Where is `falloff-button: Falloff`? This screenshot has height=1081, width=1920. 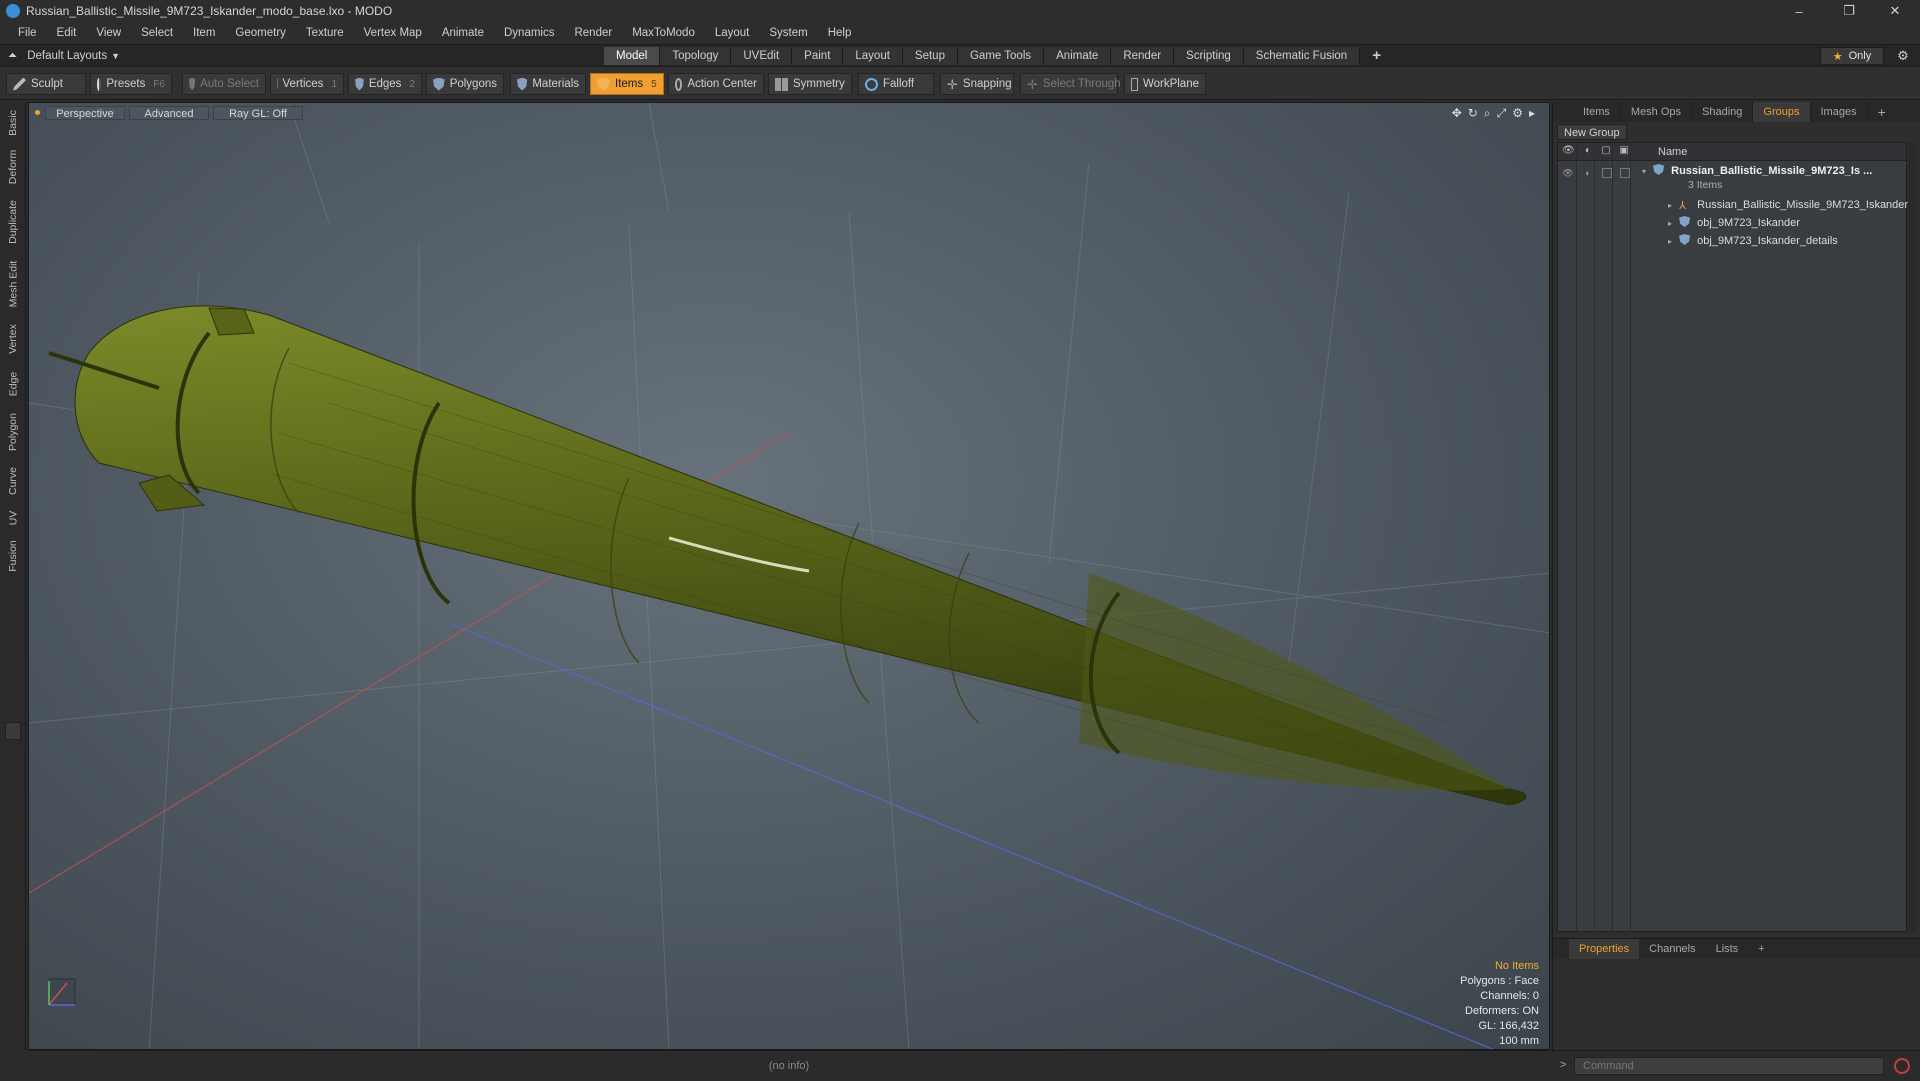
falloff-button: Falloff is located at coordinates (896, 84).